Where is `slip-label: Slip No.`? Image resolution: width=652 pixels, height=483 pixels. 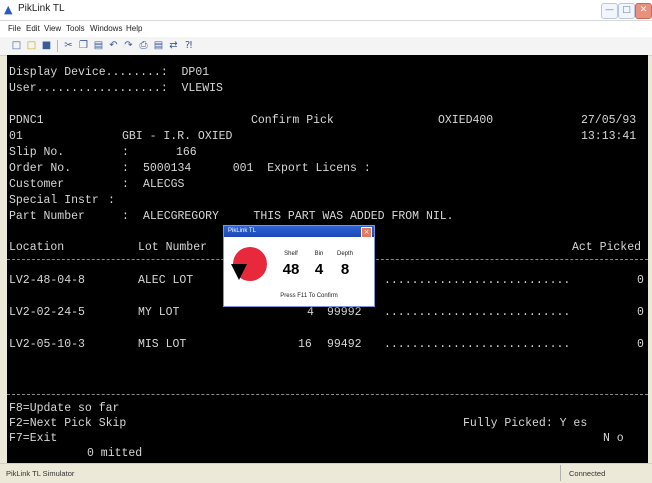
slip-label: Slip No. is located at coordinates (37, 152).